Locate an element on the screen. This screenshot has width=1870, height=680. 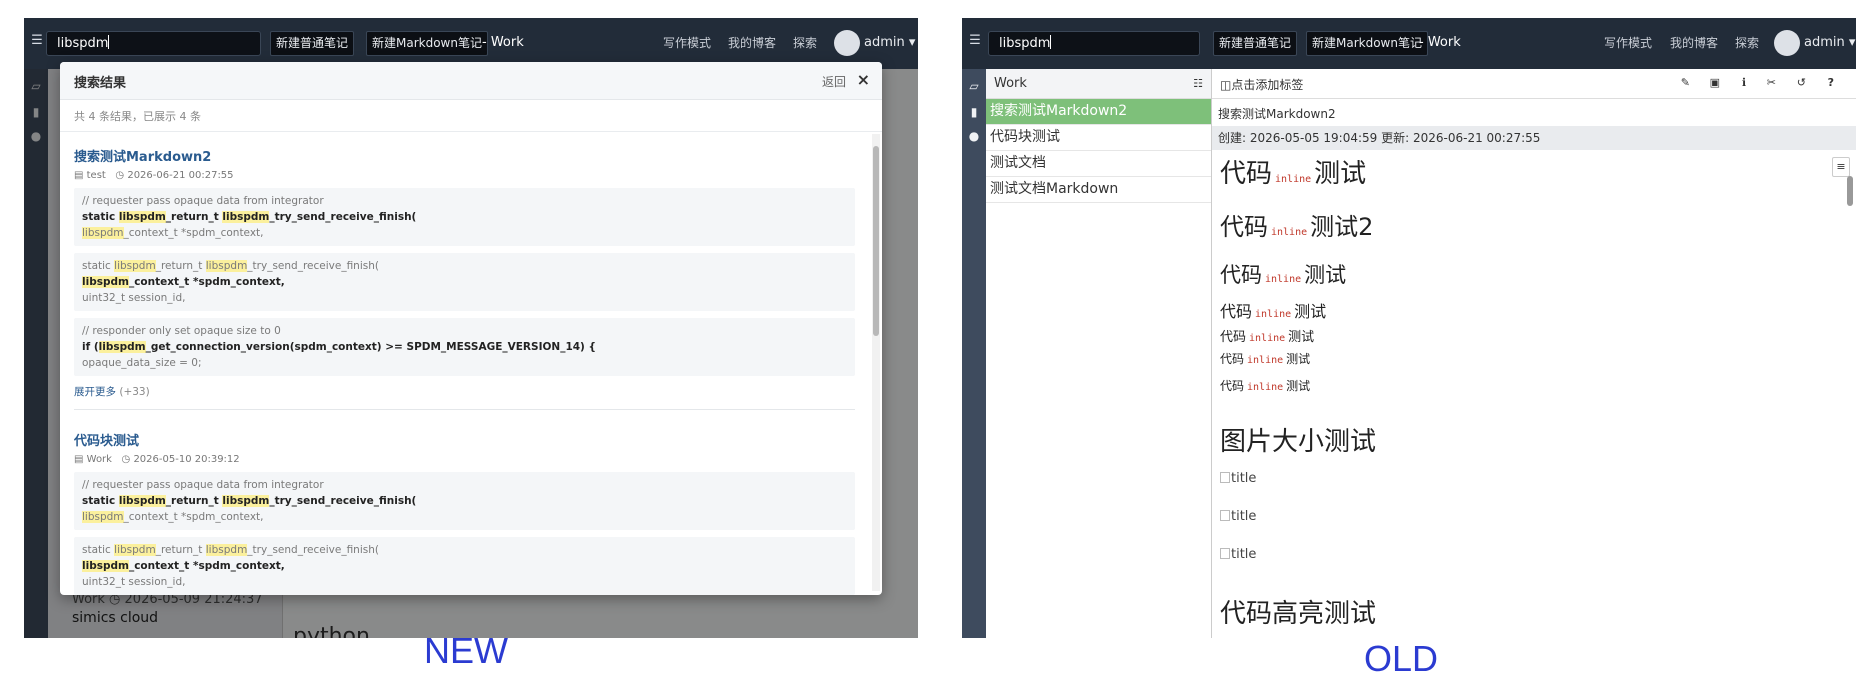
heading-5: 代码 inline 测试 is located at coordinates (1267, 337).